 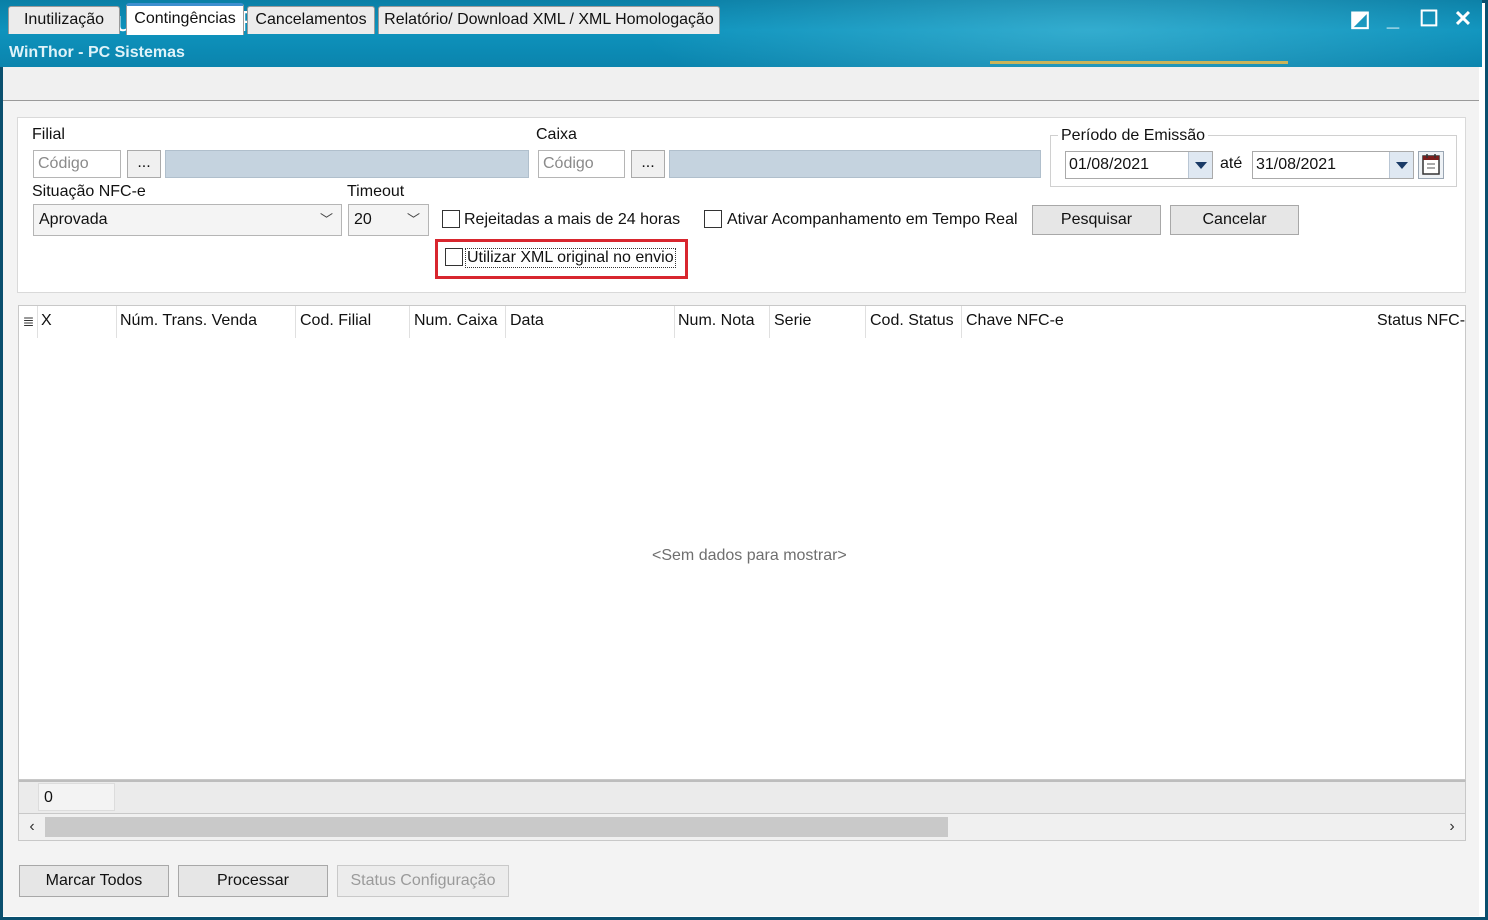 I want to click on column-header-serie: Serie, so click(x=818, y=322).